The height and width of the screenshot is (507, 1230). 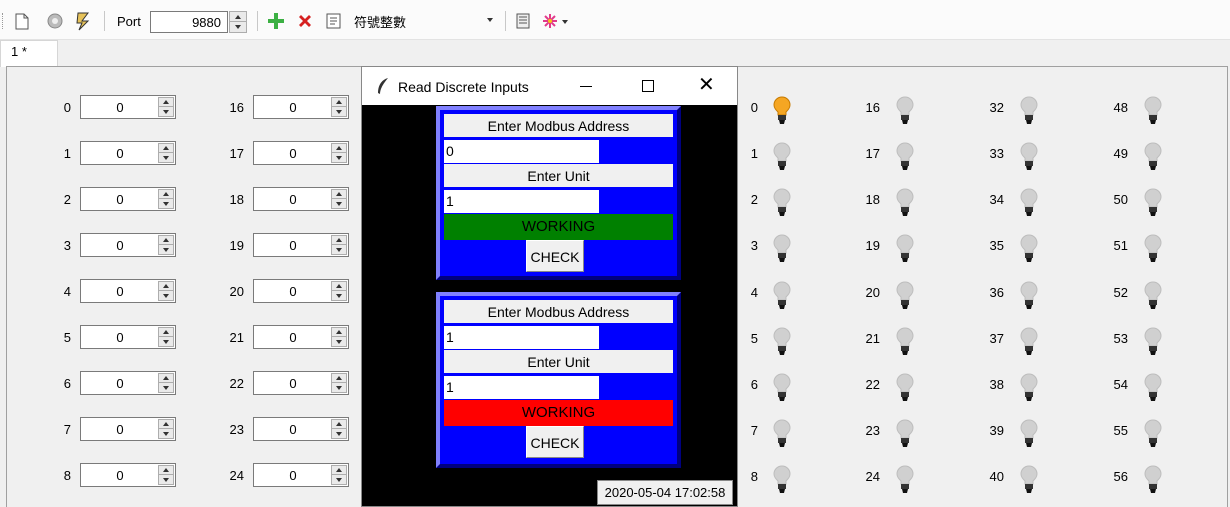 What do you see at coordinates (549, 86) in the screenshot?
I see `dialog-title-bar: Read Discrete Inputs ✕` at bounding box center [549, 86].